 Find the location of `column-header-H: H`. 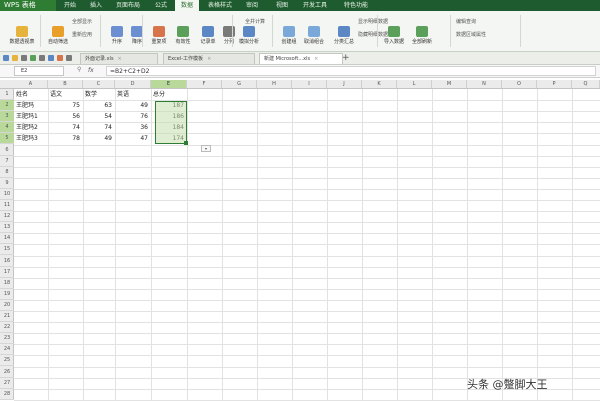

column-header-H: H is located at coordinates (274, 84).